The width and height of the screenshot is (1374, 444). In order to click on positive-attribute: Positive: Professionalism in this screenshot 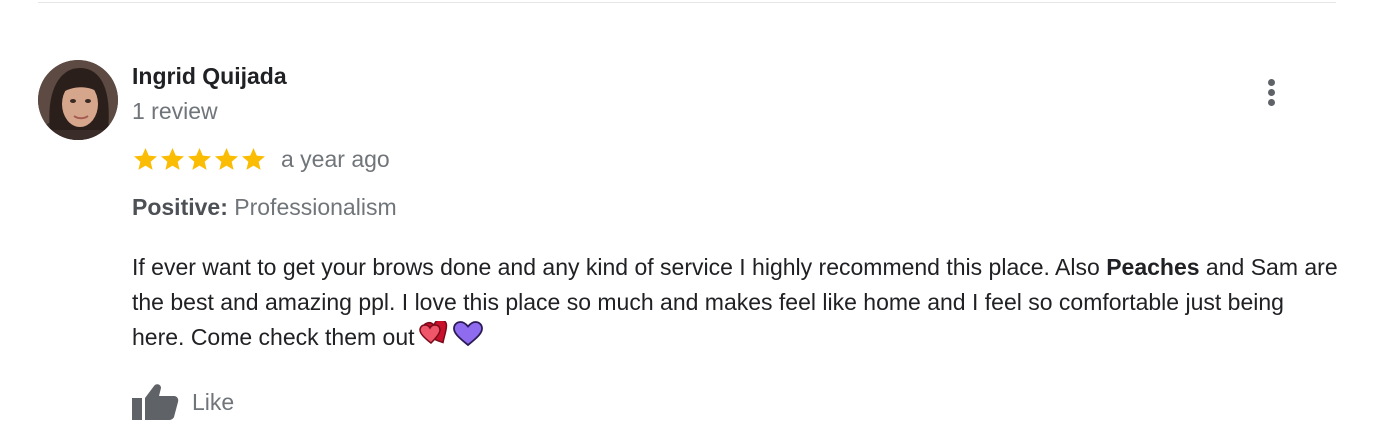, I will do `click(264, 207)`.